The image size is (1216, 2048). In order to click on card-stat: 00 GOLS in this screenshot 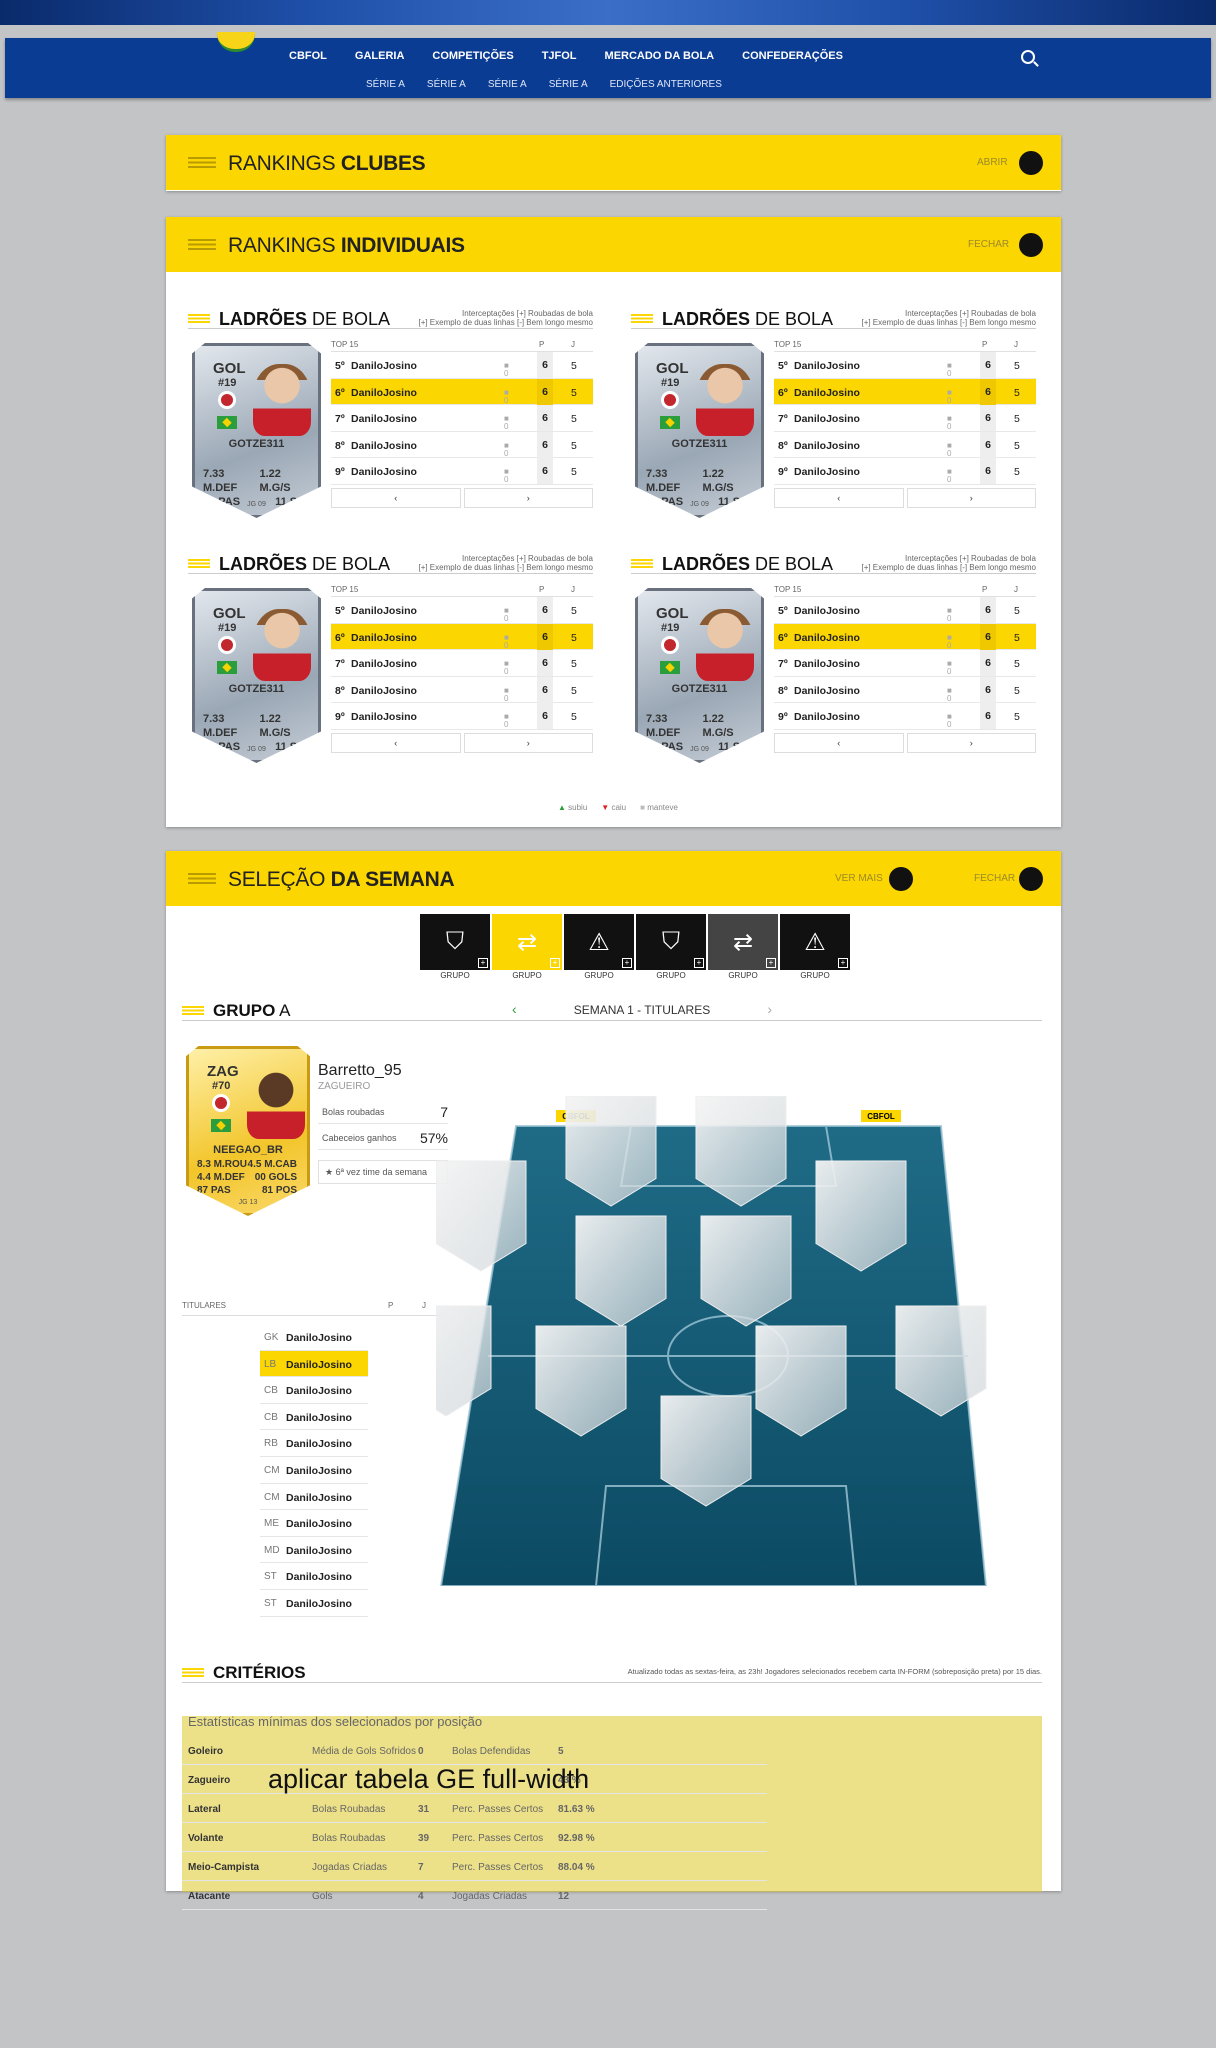, I will do `click(275, 1177)`.